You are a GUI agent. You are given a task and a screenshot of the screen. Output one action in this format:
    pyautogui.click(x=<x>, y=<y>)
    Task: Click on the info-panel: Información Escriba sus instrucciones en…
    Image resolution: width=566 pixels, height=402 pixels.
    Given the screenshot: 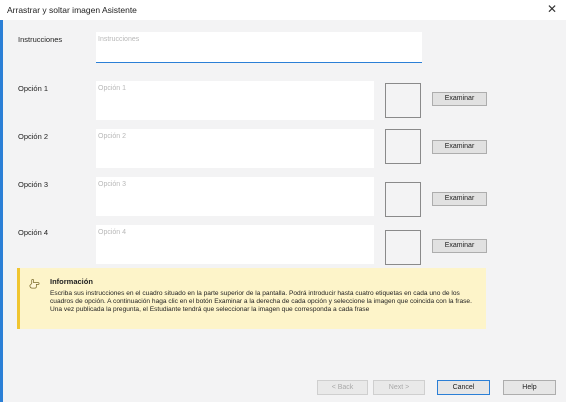 What is the action you would take?
    pyautogui.click(x=251, y=298)
    